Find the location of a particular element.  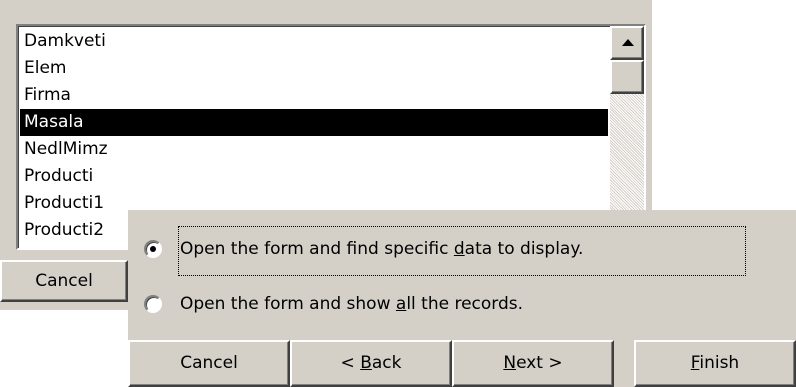

radio-find-specific is located at coordinates (153, 249).